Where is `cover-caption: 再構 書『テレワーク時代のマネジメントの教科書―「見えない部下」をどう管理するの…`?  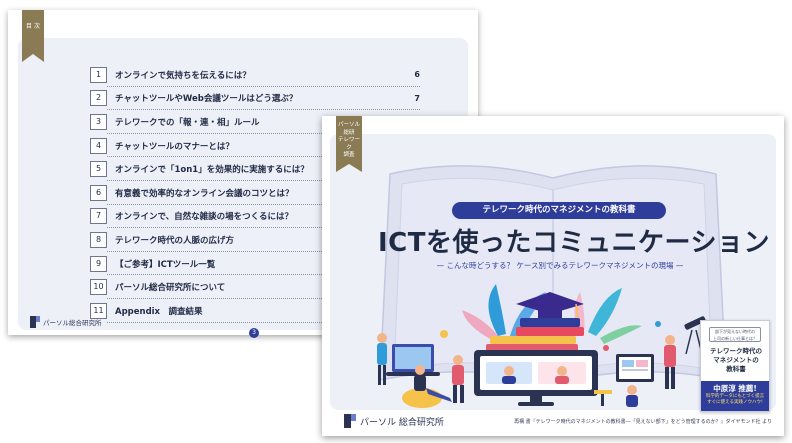 cover-caption: 再構 書『テレワーク時代のマネジメントの教科書―「見えない部下」をどう管理するの… is located at coordinates (643, 422).